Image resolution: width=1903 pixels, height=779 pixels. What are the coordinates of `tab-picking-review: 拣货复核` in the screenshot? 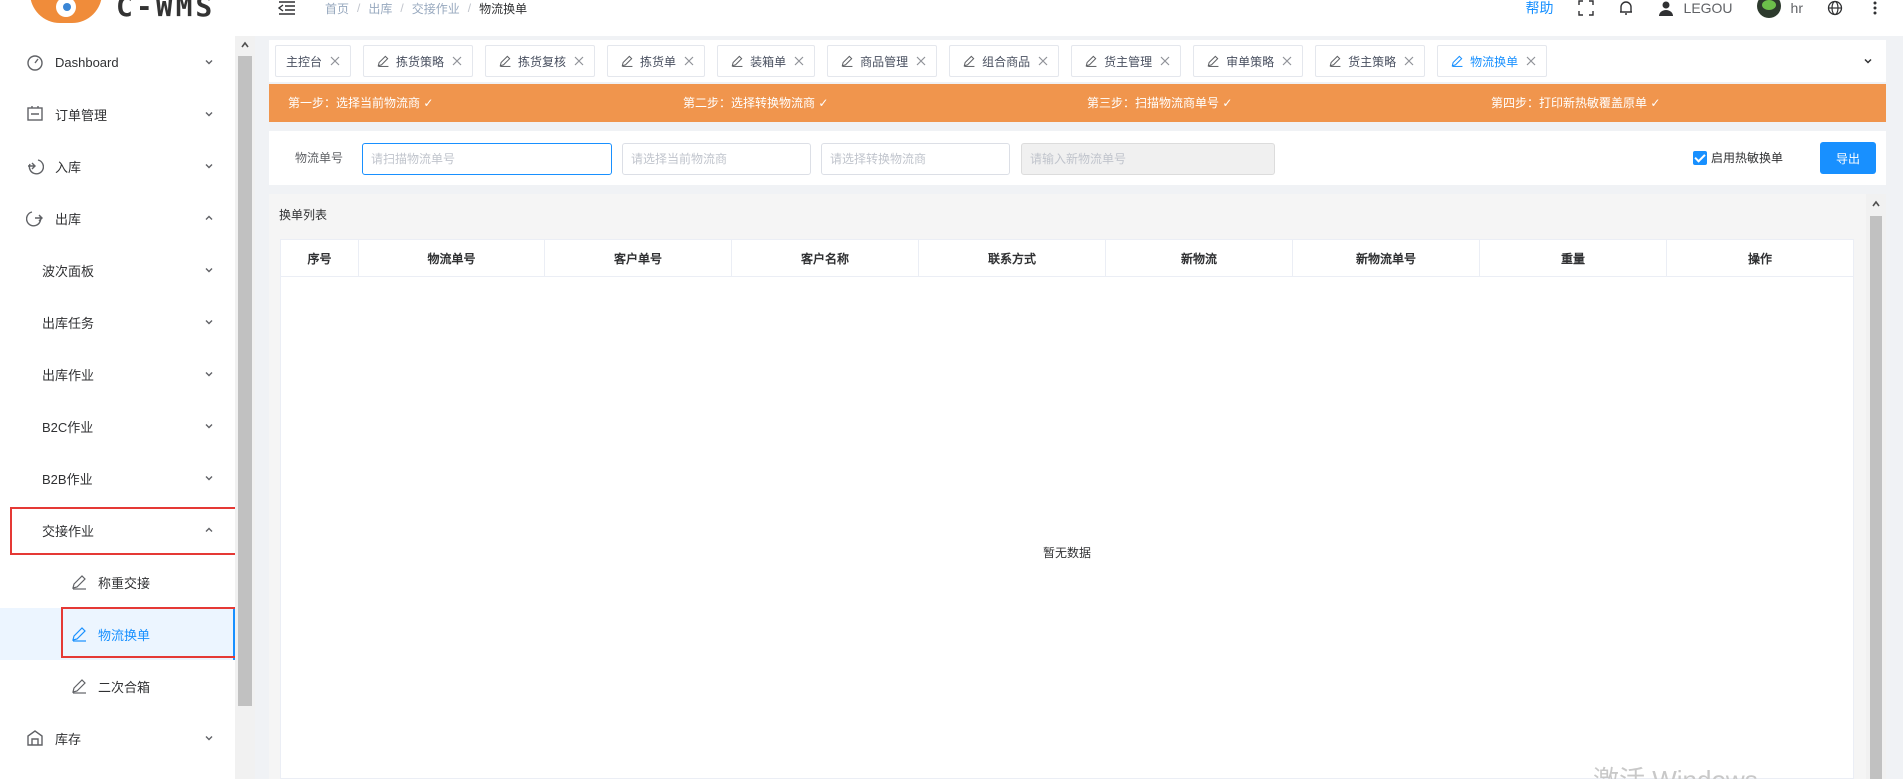 It's located at (540, 61).